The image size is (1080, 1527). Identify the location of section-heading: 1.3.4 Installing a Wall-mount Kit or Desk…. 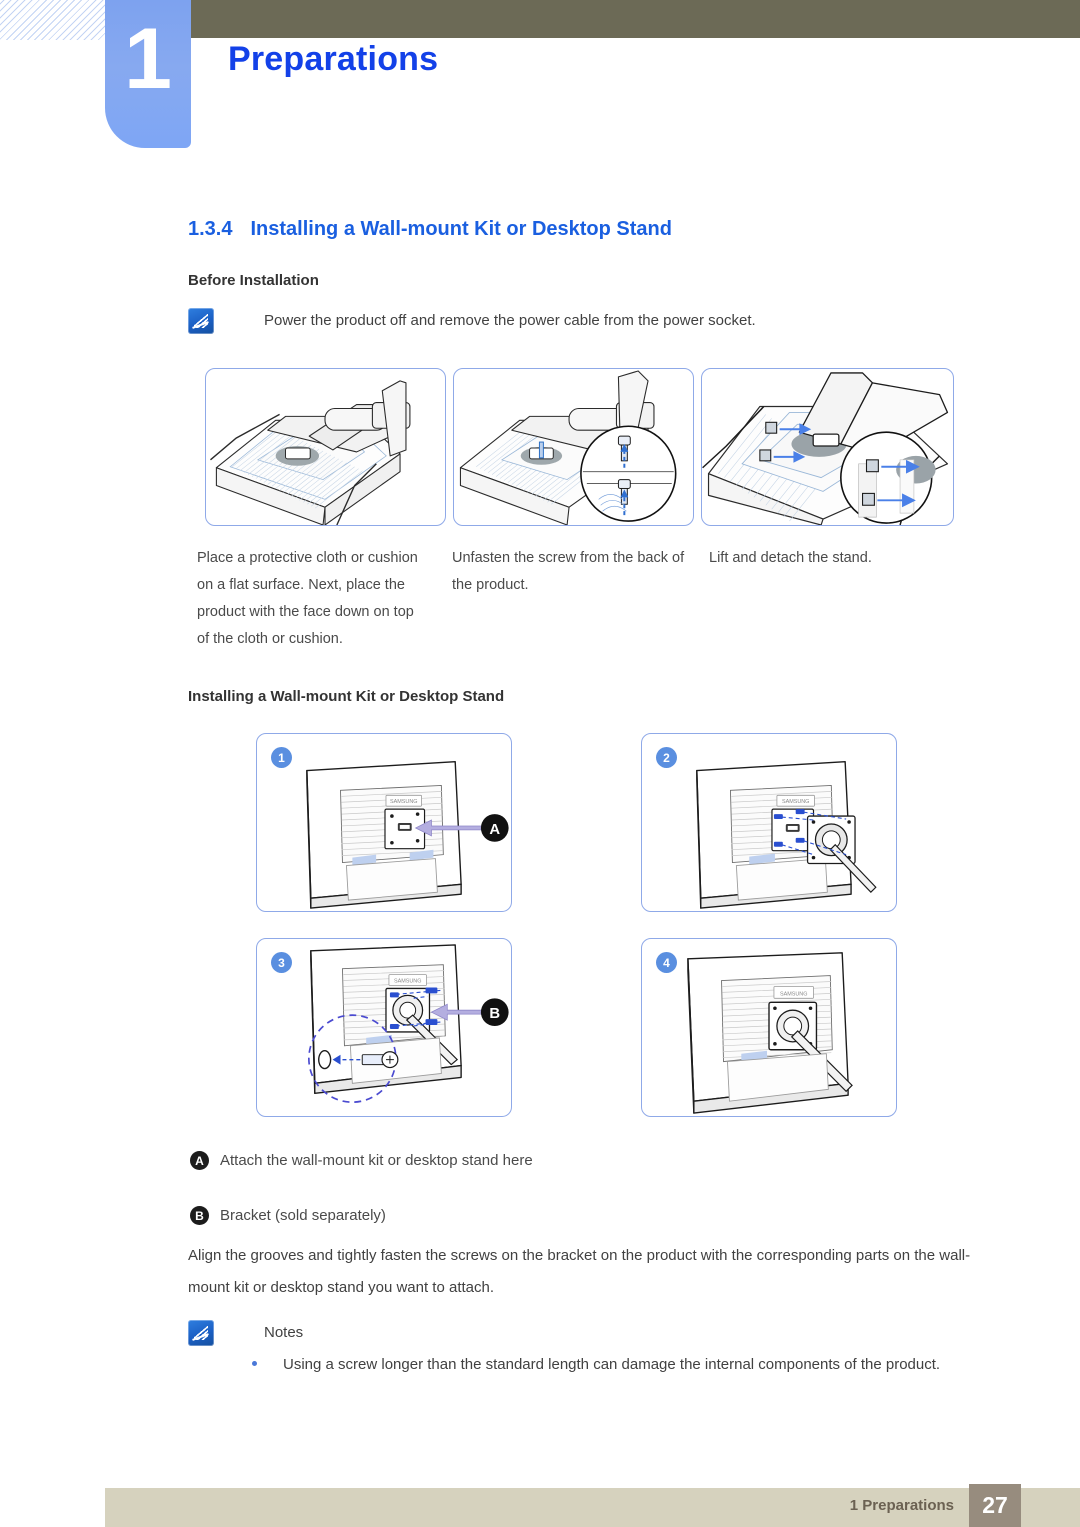
(430, 229).